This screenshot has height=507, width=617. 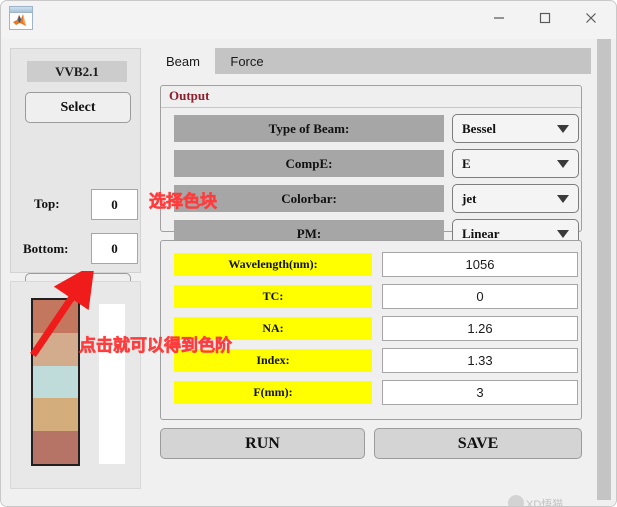 What do you see at coordinates (78, 107) in the screenshot?
I see `select-button: Select` at bounding box center [78, 107].